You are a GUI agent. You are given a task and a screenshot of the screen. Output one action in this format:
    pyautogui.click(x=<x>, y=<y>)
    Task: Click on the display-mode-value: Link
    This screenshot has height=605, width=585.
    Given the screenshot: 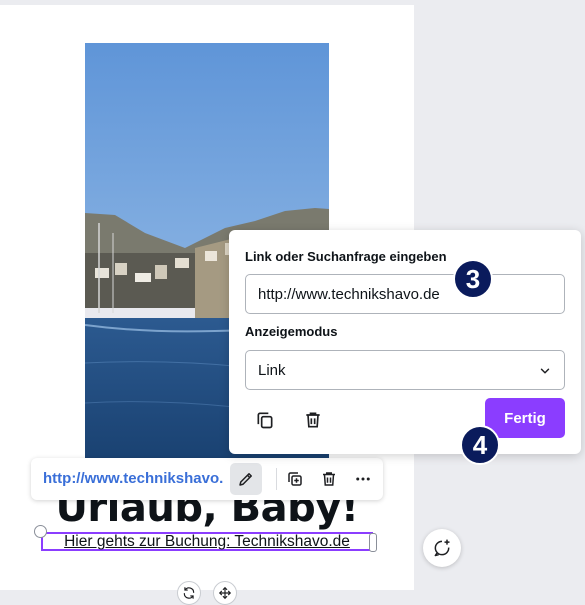 What is the action you would take?
    pyautogui.click(x=272, y=370)
    